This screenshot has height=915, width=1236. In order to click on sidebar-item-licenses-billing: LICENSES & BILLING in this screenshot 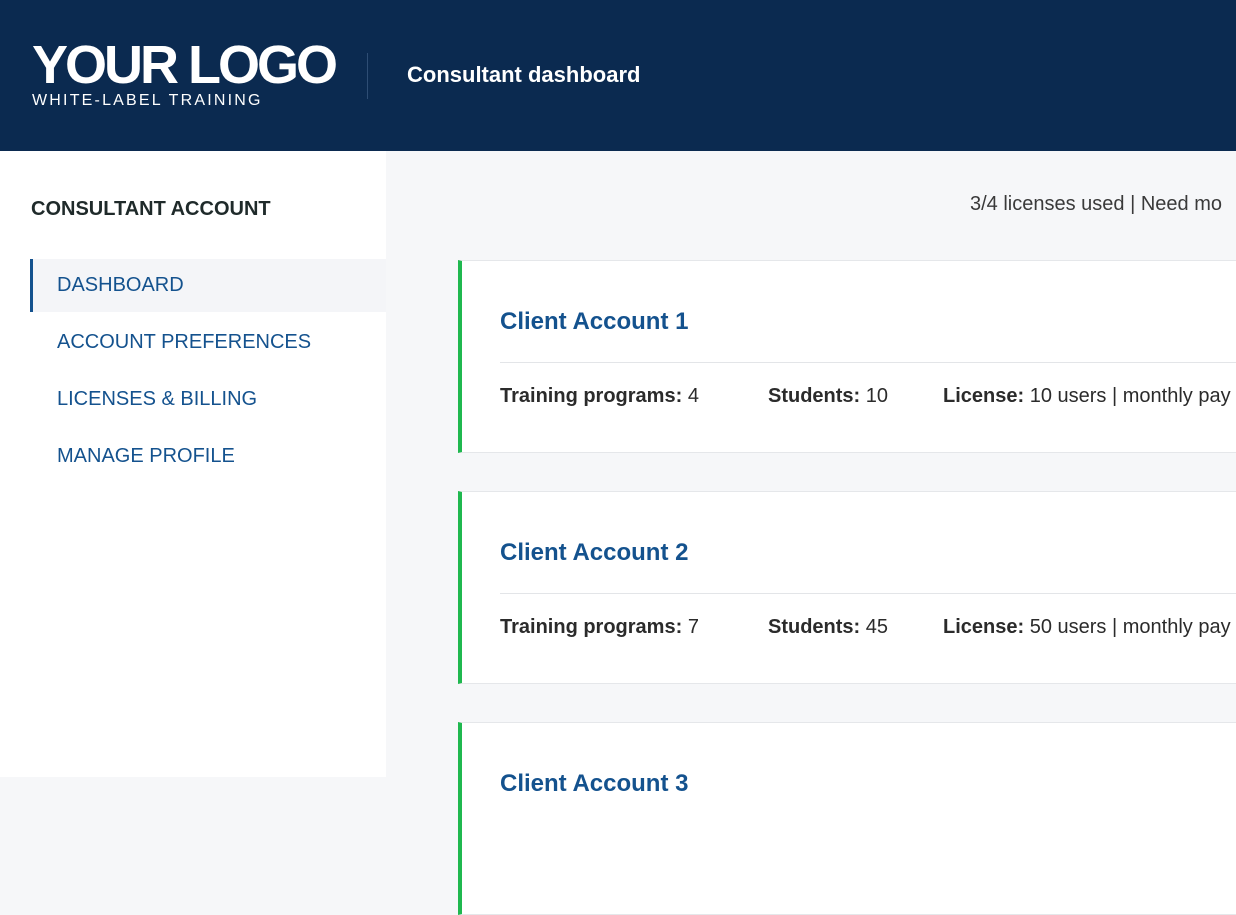, I will do `click(208, 399)`.